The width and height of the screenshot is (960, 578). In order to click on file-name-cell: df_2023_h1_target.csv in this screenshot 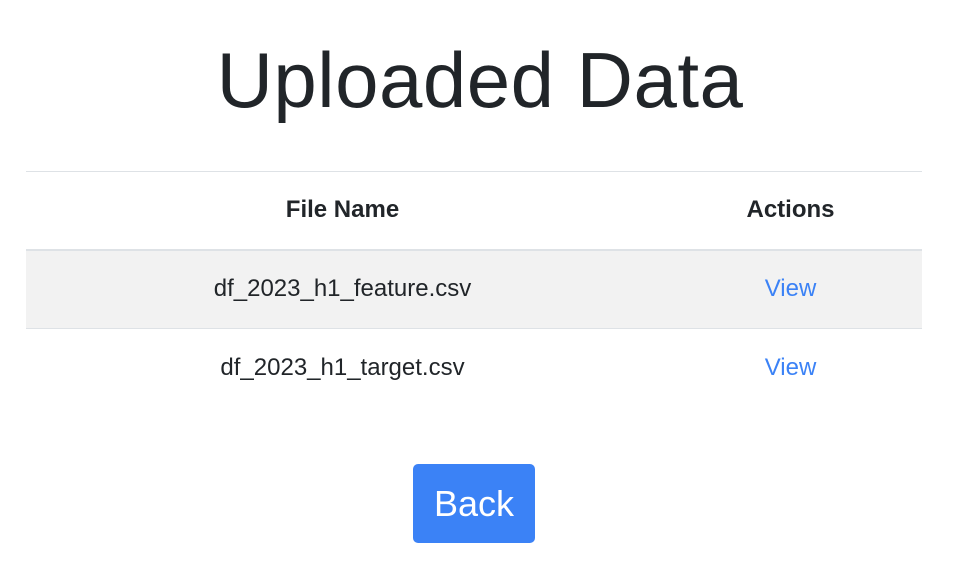, I will do `click(342, 368)`.